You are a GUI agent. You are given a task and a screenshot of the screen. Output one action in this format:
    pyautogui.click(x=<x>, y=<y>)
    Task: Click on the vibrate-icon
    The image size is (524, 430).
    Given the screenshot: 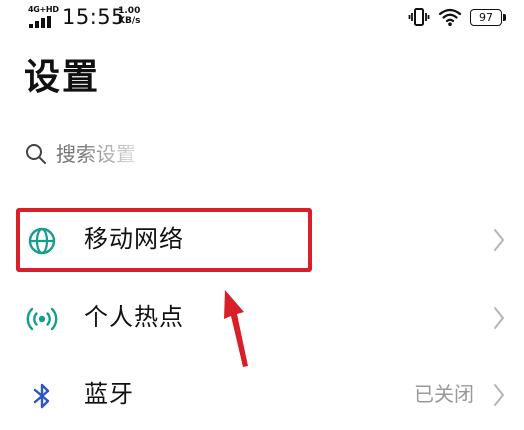 What is the action you would take?
    pyautogui.click(x=419, y=17)
    